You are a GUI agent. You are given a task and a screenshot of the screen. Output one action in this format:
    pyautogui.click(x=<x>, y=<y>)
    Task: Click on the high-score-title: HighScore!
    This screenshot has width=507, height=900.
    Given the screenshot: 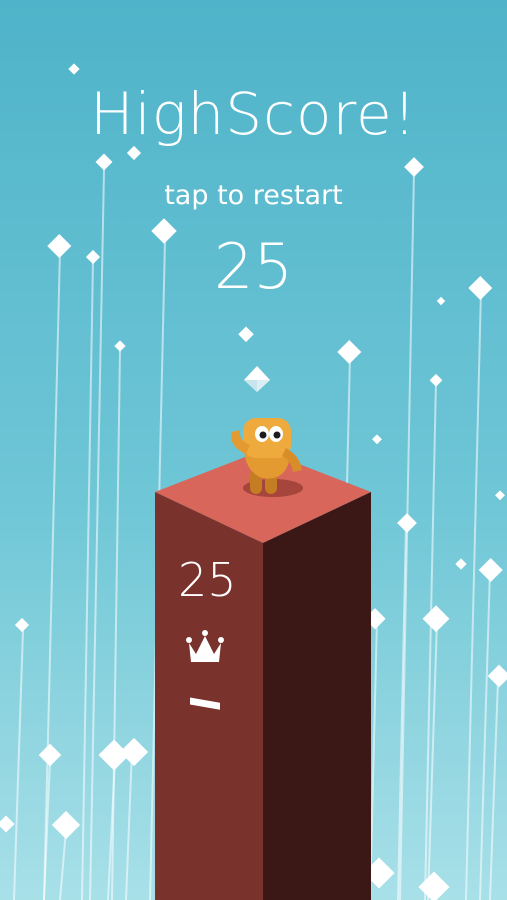 What is the action you would take?
    pyautogui.click(x=253, y=114)
    